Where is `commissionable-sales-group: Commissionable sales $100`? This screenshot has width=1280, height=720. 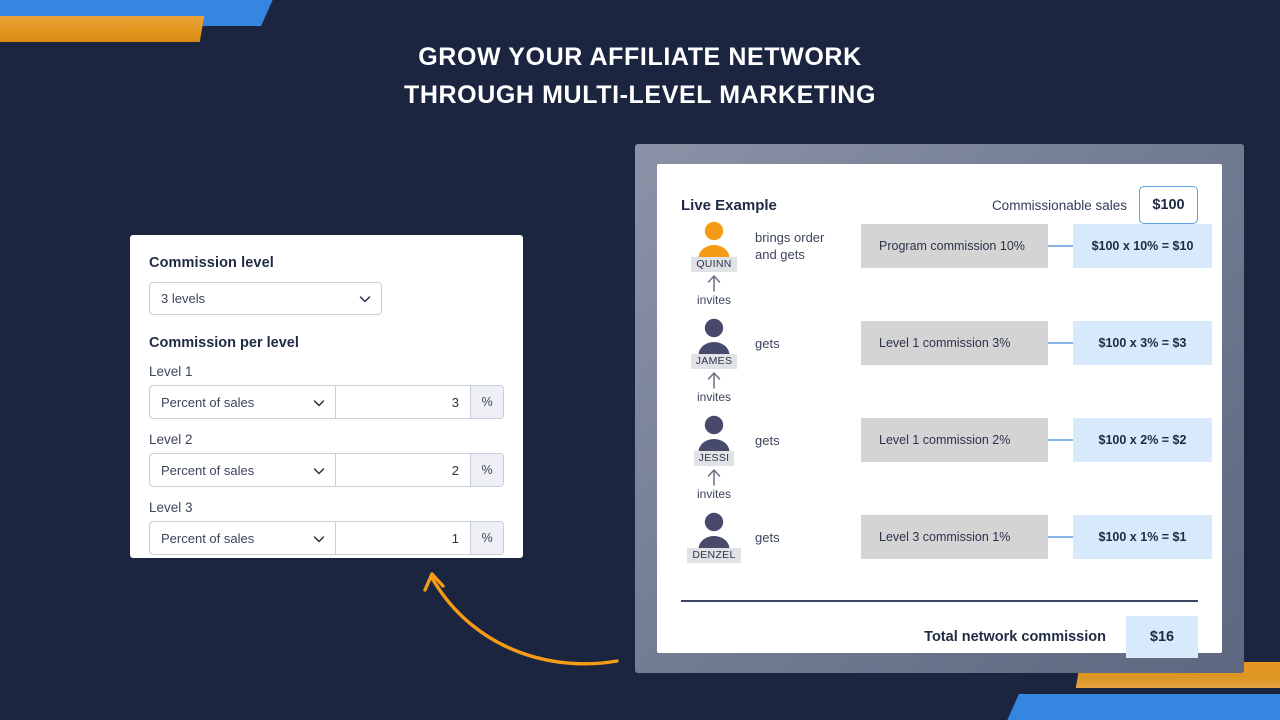 commissionable-sales-group: Commissionable sales $100 is located at coordinates (1095, 205).